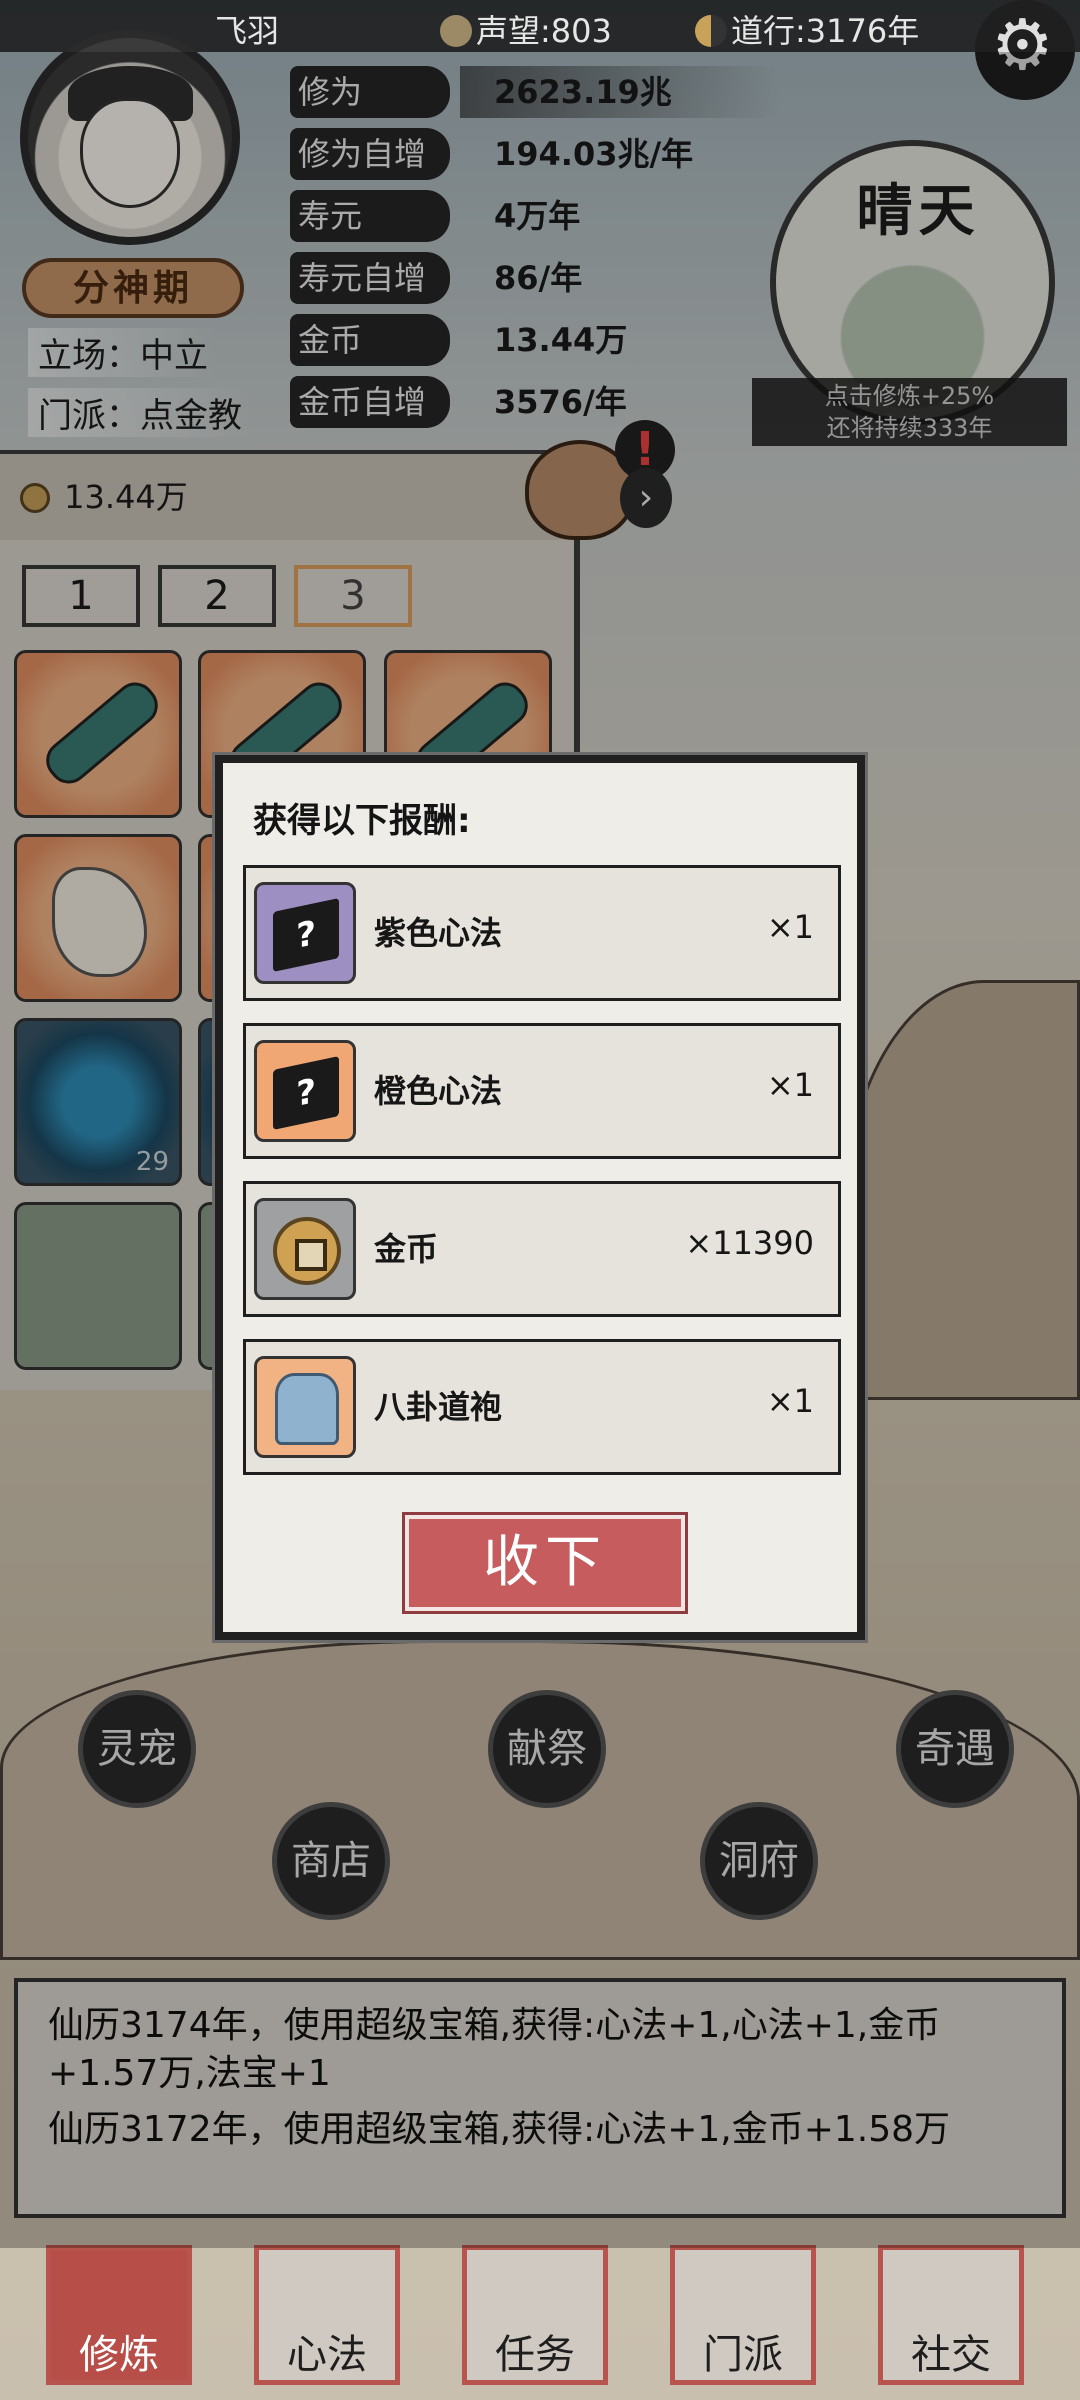 This screenshot has height=2400, width=1080. What do you see at coordinates (119, 2315) in the screenshot?
I see `nav-cultivate: 修炼` at bounding box center [119, 2315].